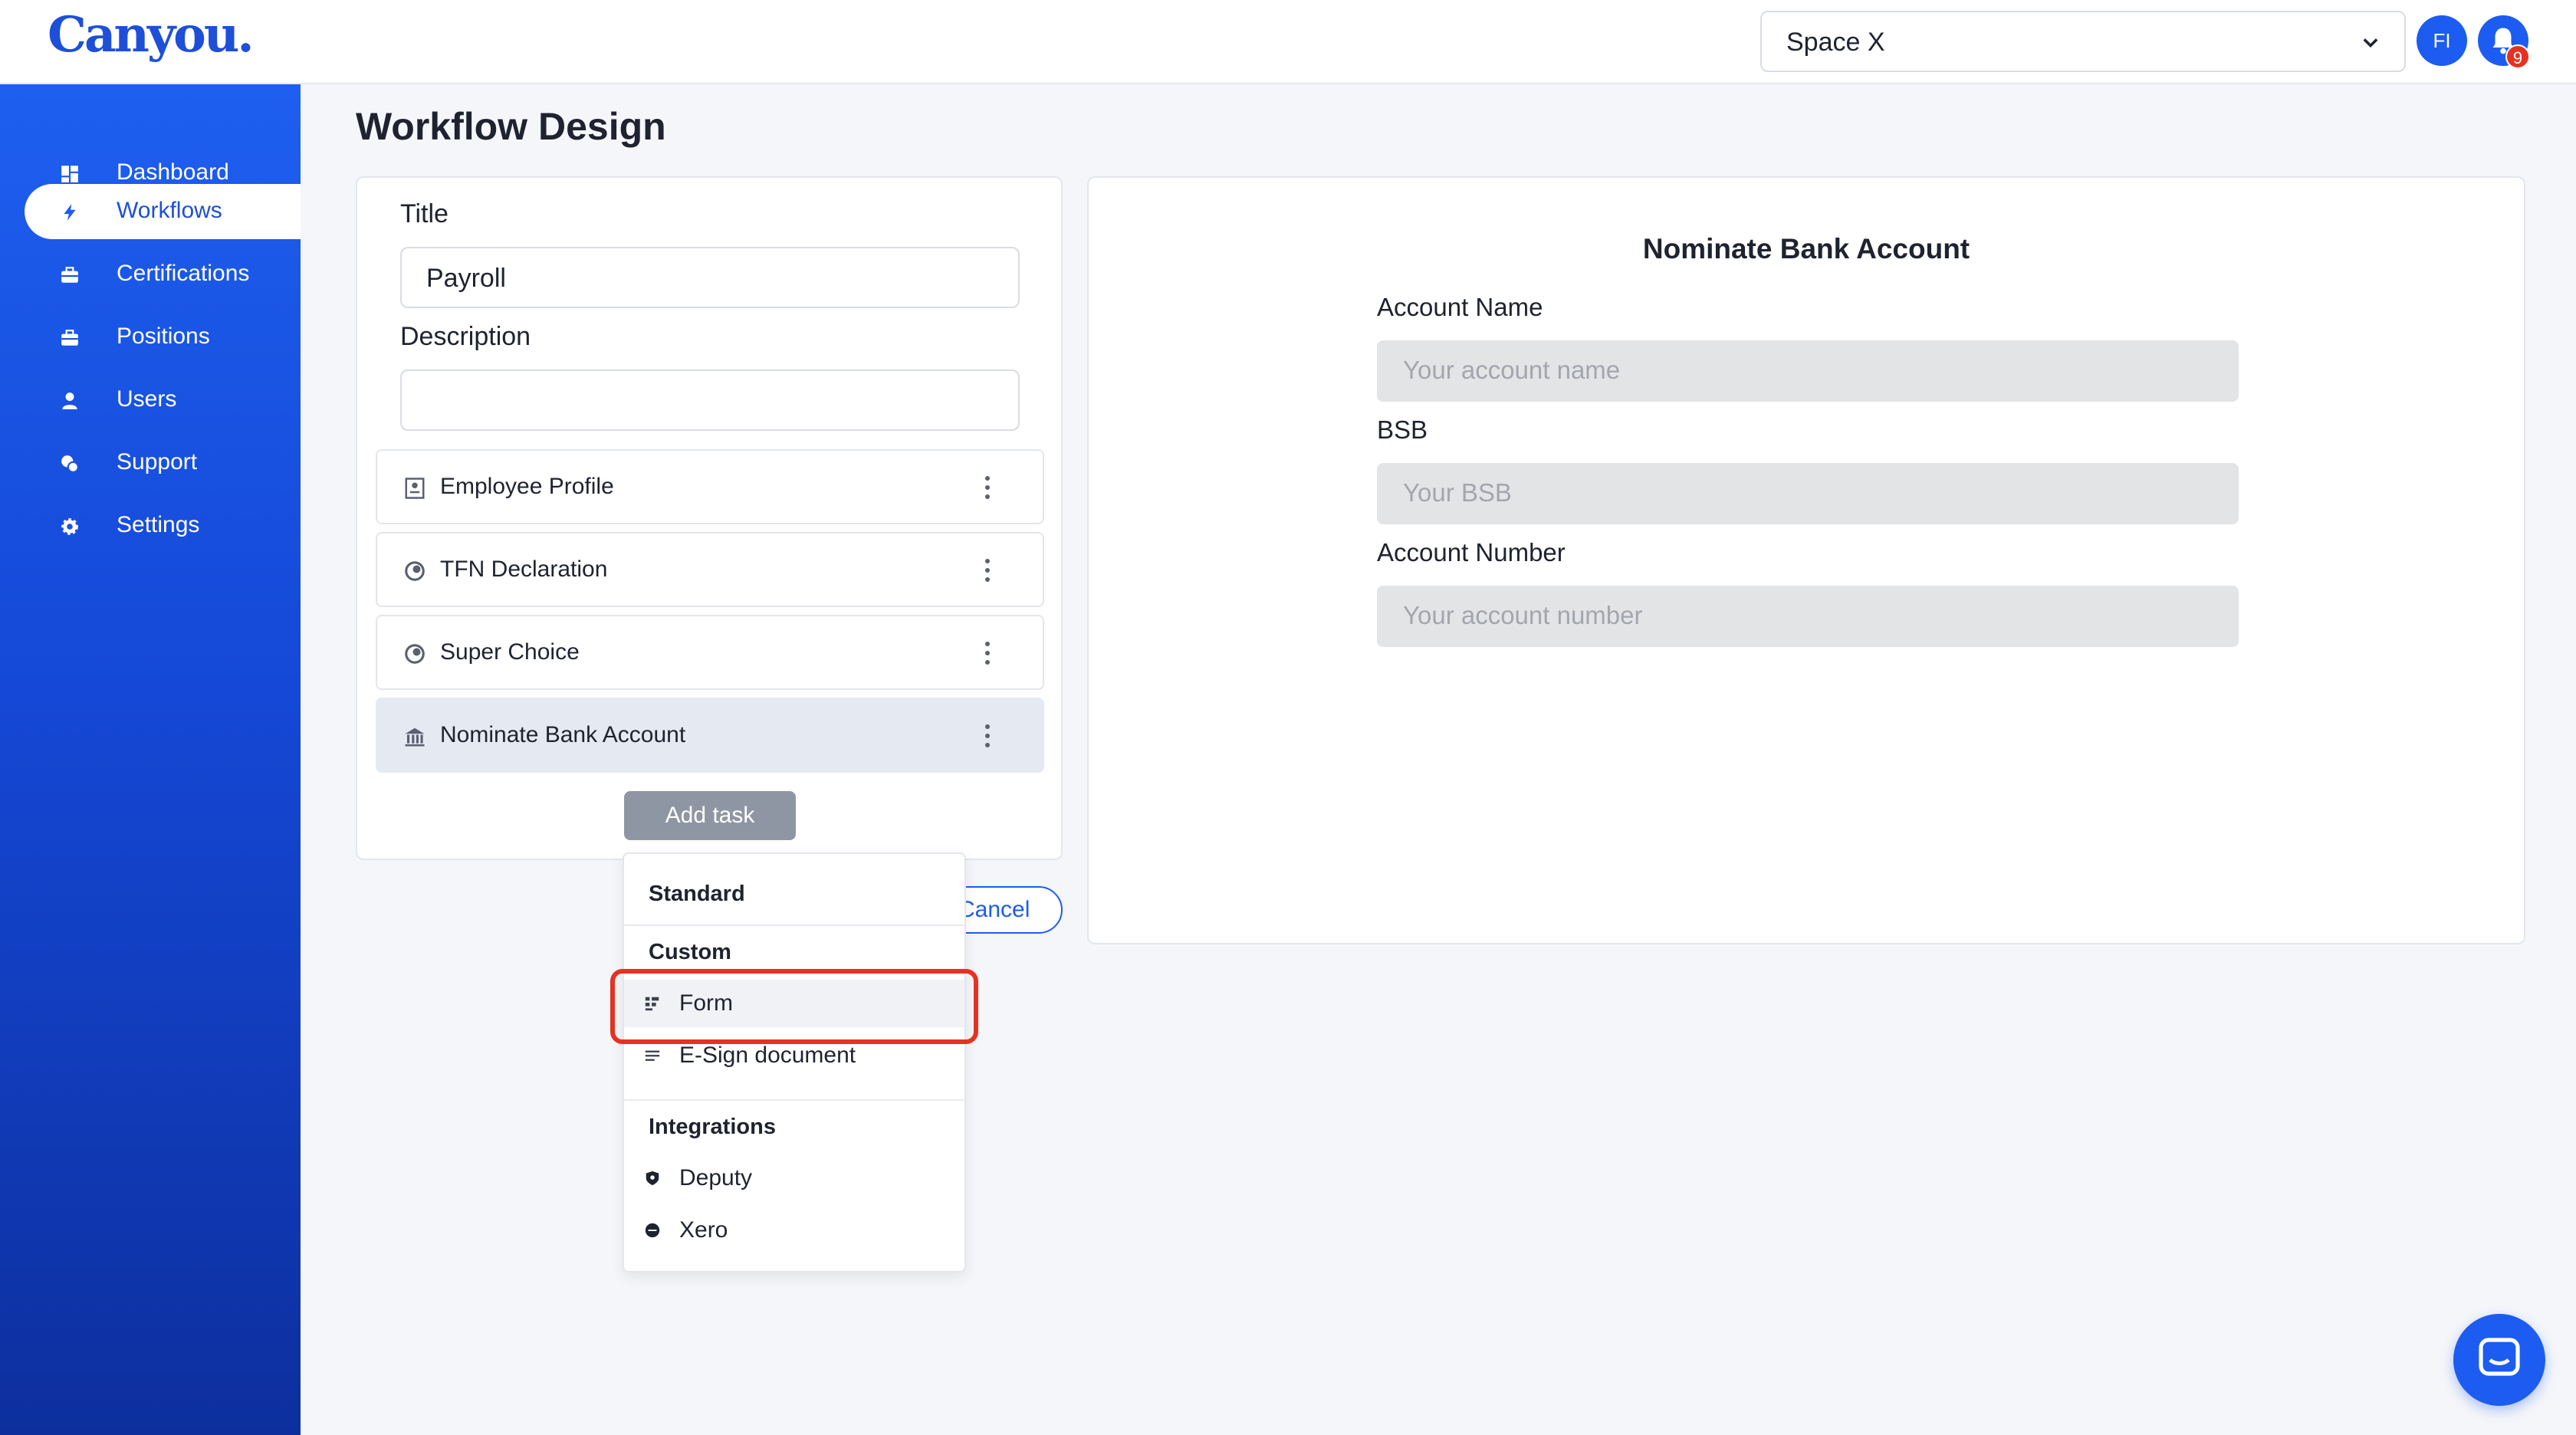 The image size is (2576, 1435). Describe the element at coordinates (1808, 371) in the screenshot. I see `account-name-input: Your account name` at that location.